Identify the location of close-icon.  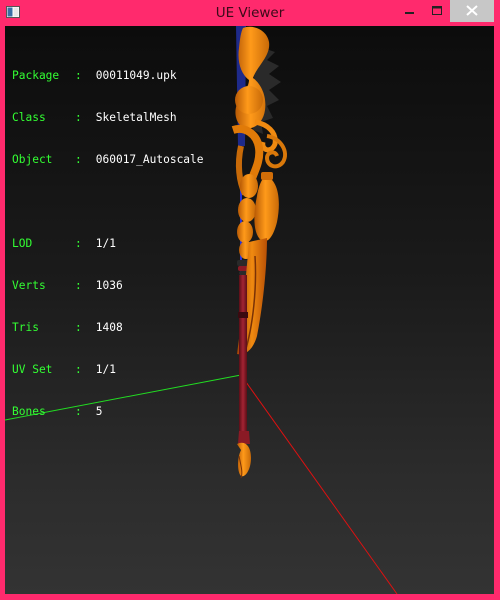
(472, 10).